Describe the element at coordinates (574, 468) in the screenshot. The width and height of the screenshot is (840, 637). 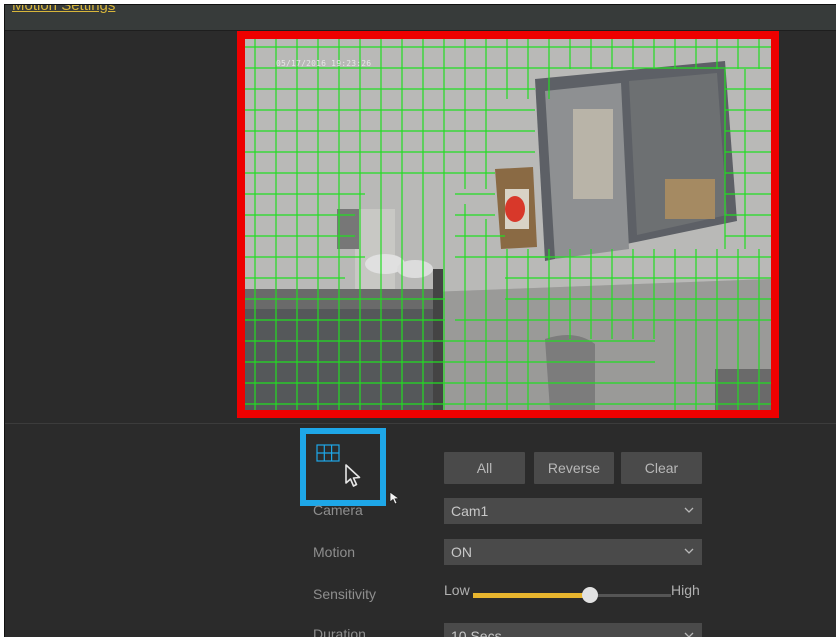
I see `reverse-button: Reverse` at that location.